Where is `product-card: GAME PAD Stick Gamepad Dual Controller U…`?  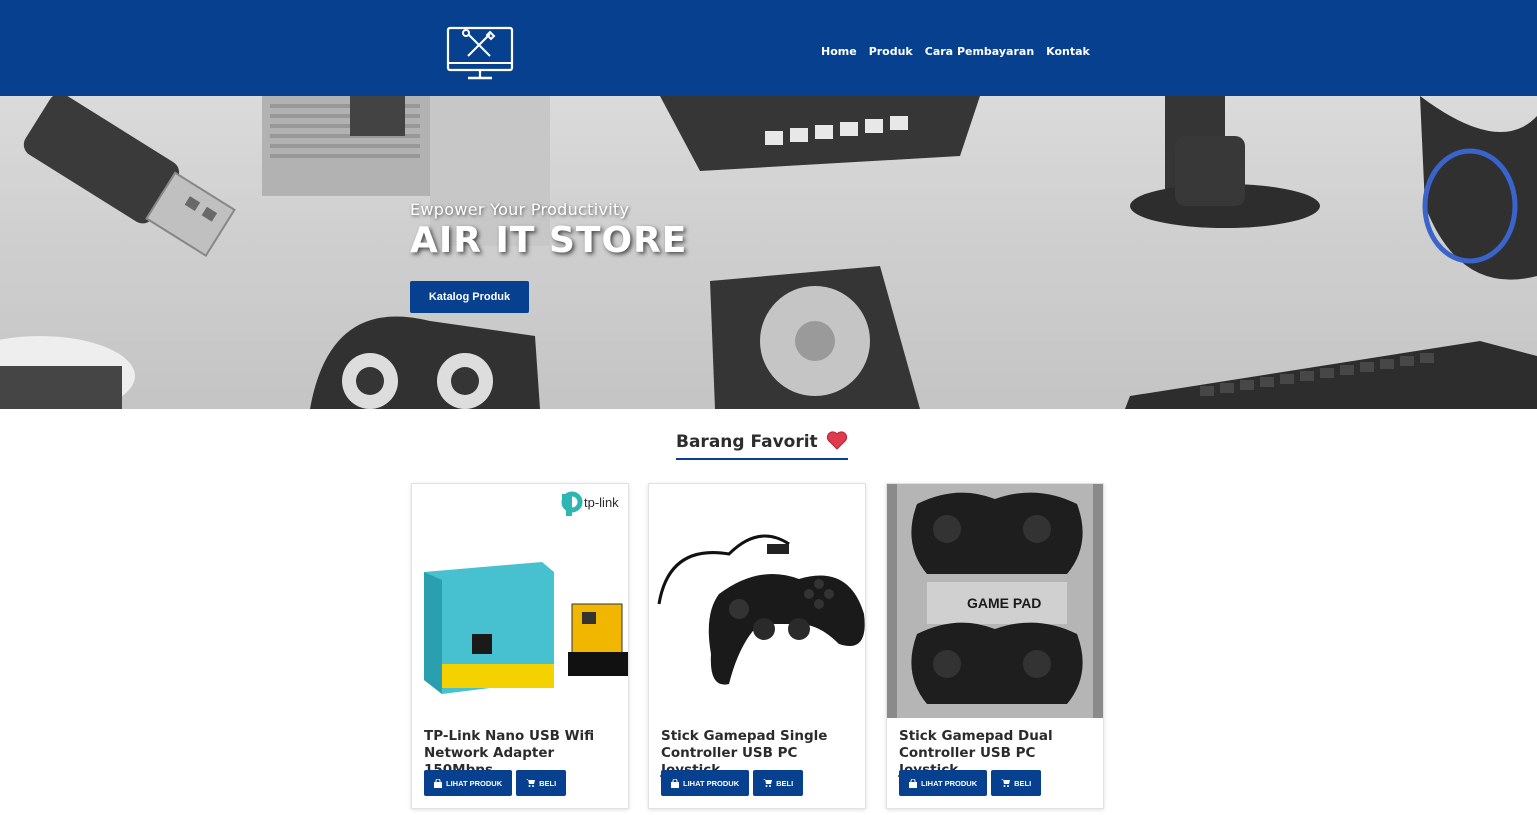
product-card: GAME PAD Stick Gamepad Dual Controller U… is located at coordinates (995, 646).